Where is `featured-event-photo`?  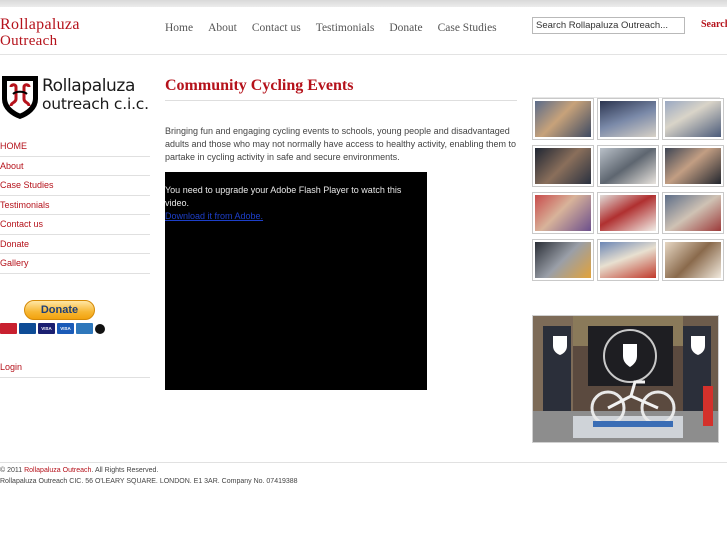
featured-event-photo is located at coordinates (625, 379).